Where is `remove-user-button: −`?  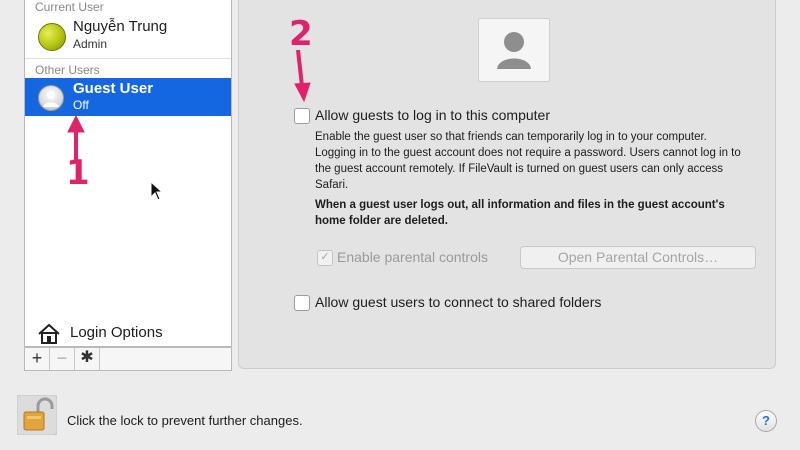 remove-user-button: − is located at coordinates (62, 359).